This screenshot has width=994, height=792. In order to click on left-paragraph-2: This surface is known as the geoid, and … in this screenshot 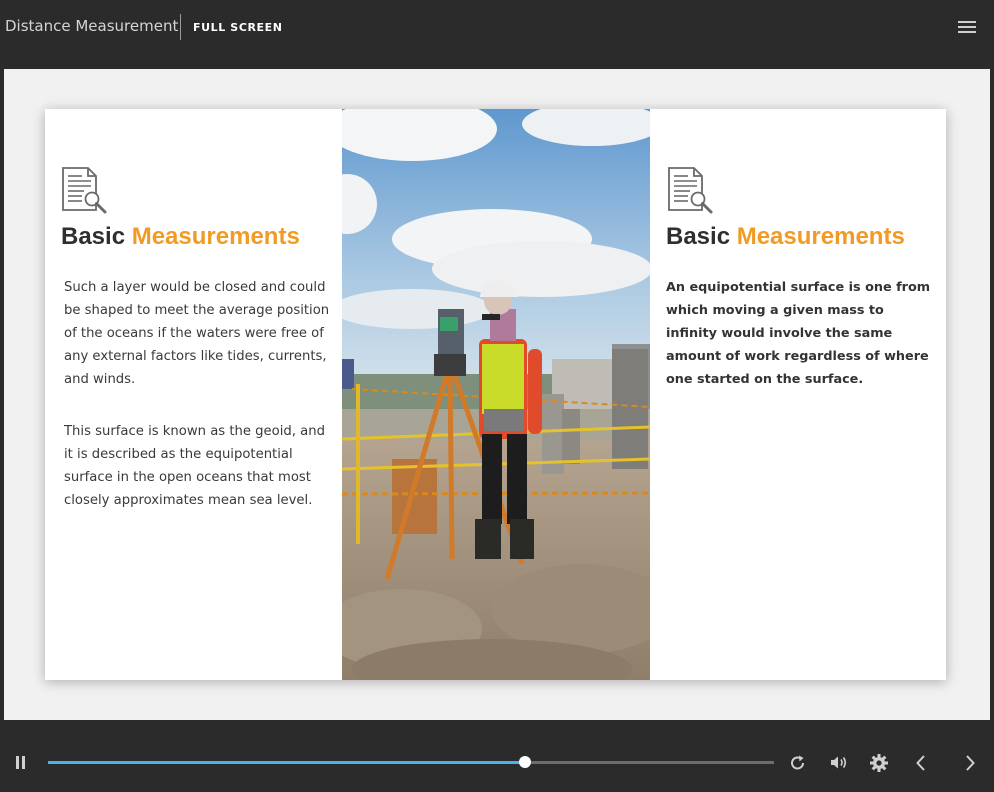, I will do `click(194, 466)`.